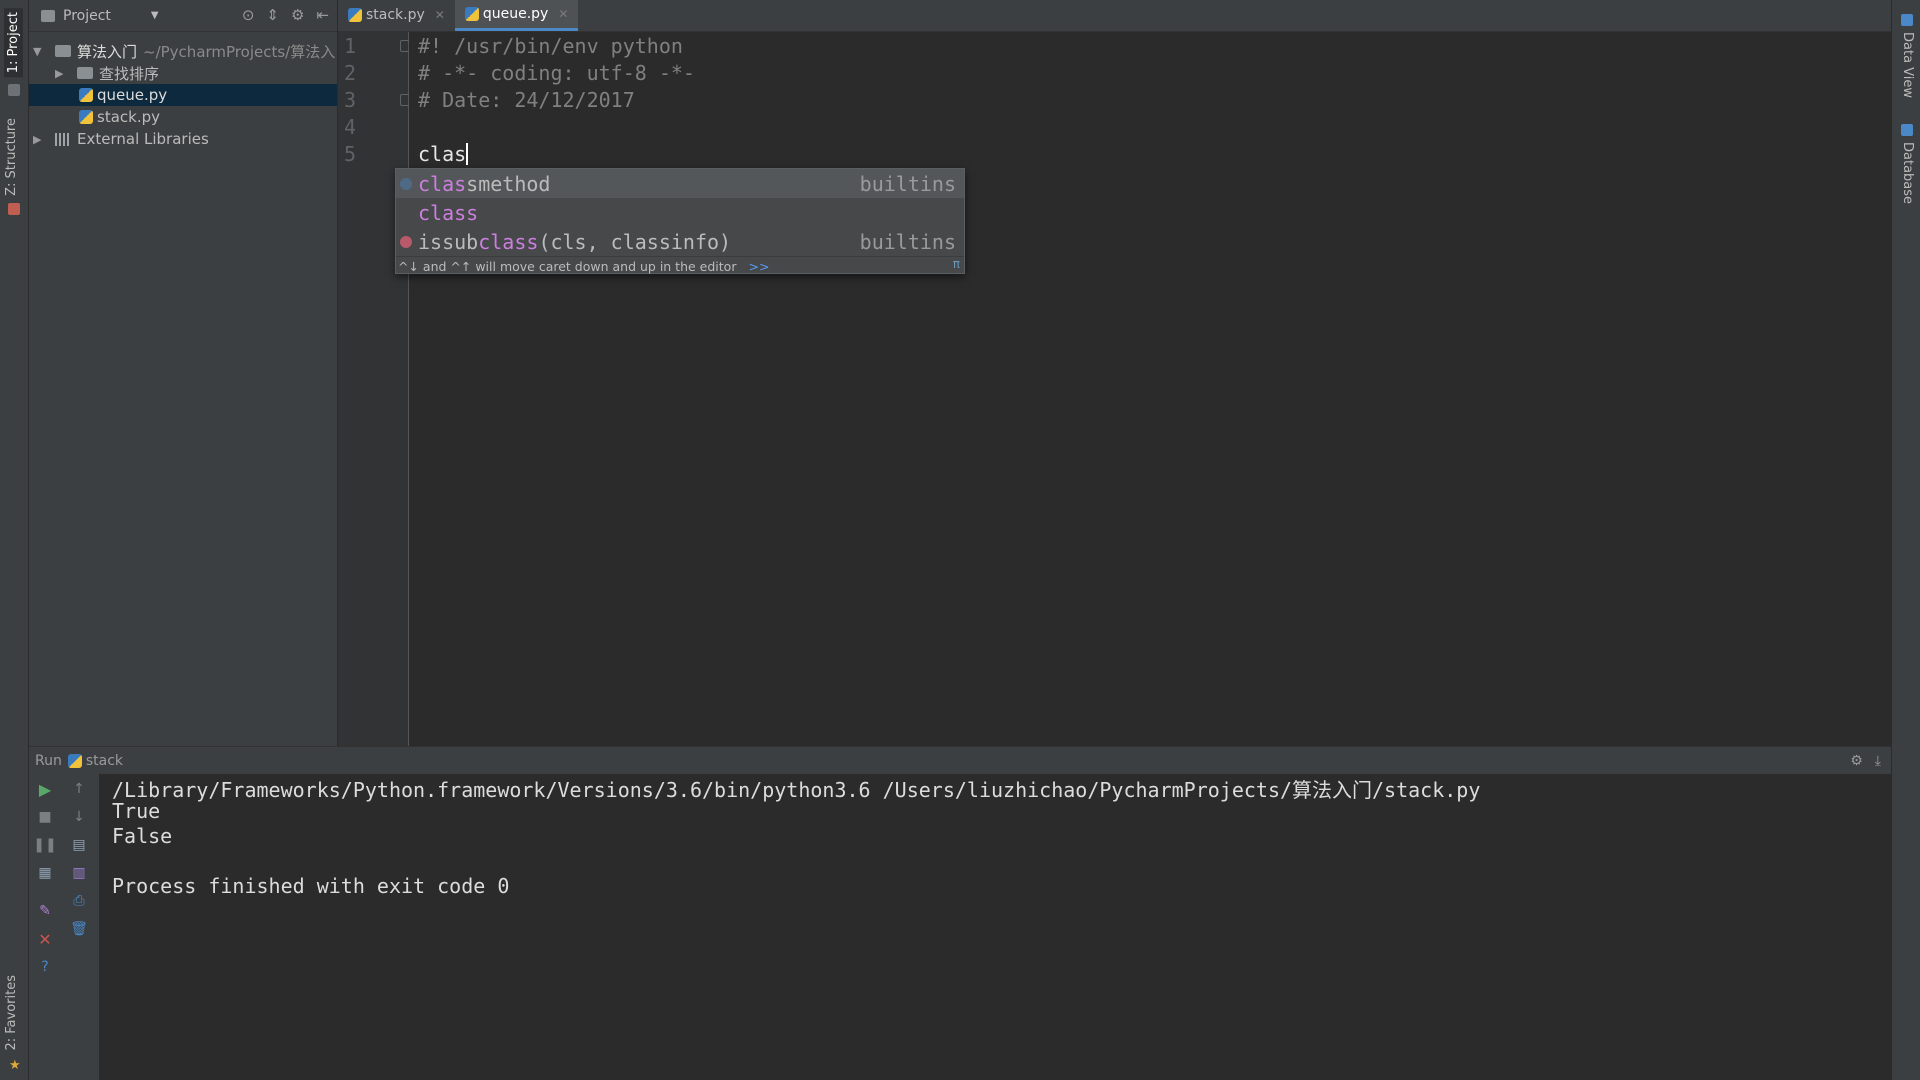  I want to click on run-toolbar: ▶ ↑ ■ ↓ ❚❚ ▤ ▦ ▥ ⎙ ✎ 🗑 ✕ ?, so click(64, 927).